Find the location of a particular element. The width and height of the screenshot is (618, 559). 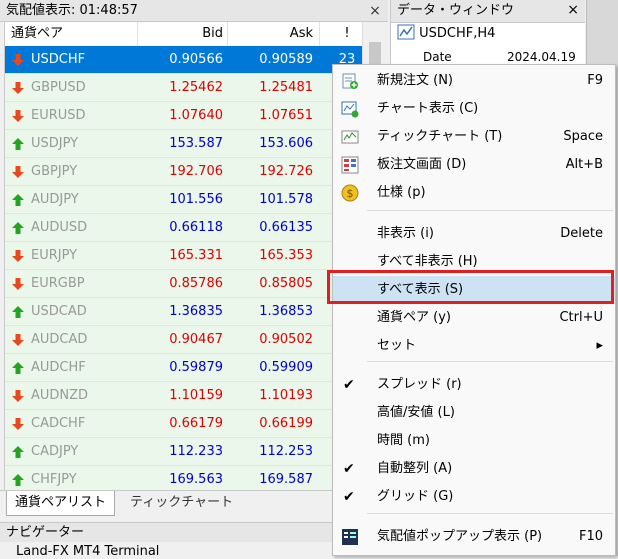

ask-cell: 0.85805 is located at coordinates (286, 283).